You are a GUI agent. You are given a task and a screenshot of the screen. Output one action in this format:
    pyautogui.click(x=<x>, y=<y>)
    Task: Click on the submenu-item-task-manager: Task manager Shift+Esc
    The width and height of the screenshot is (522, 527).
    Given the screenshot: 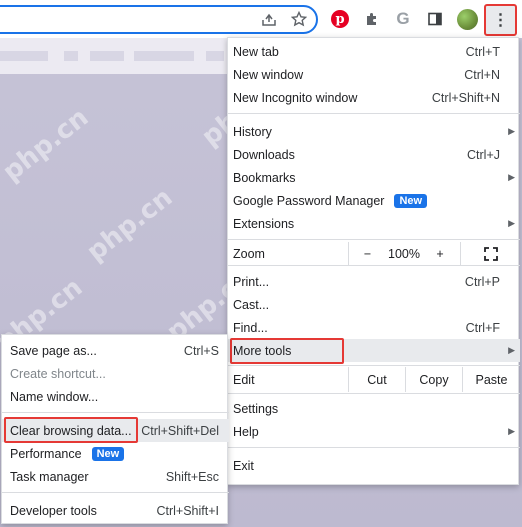 What is the action you would take?
    pyautogui.click(x=115, y=476)
    